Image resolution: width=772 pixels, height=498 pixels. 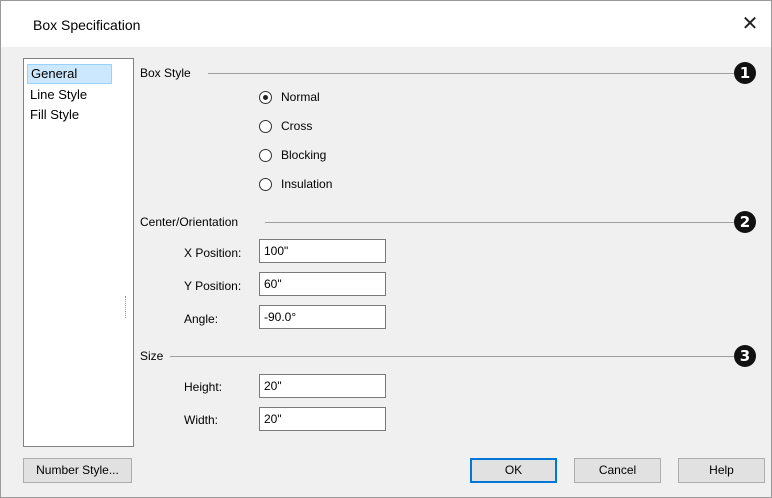 What do you see at coordinates (322, 284) in the screenshot?
I see `y-position-field` at bounding box center [322, 284].